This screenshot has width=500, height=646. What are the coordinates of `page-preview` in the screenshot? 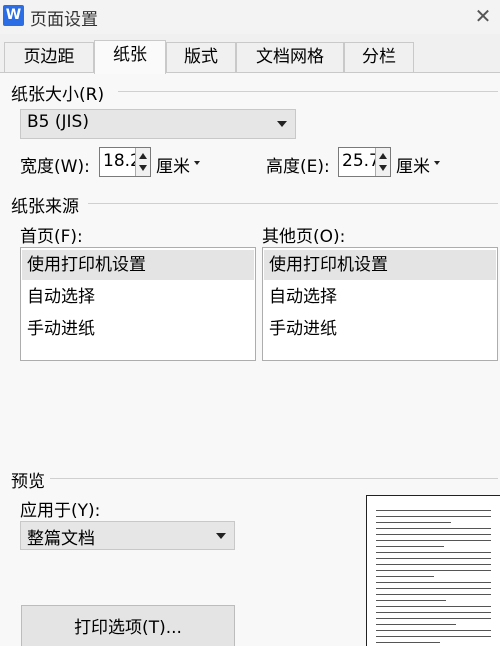 It's located at (433, 570).